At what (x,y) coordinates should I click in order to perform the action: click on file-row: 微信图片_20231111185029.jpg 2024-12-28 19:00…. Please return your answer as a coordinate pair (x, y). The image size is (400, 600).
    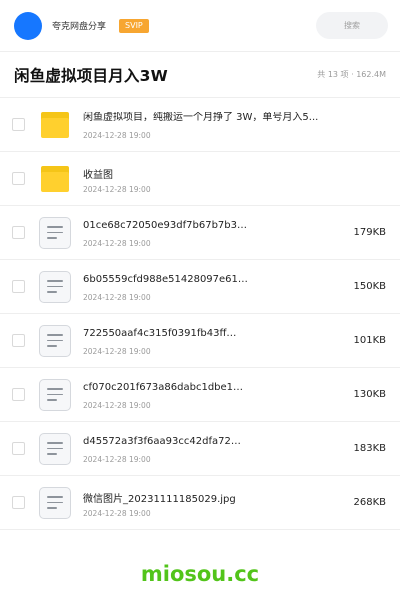
    Looking at the image, I should click on (200, 503).